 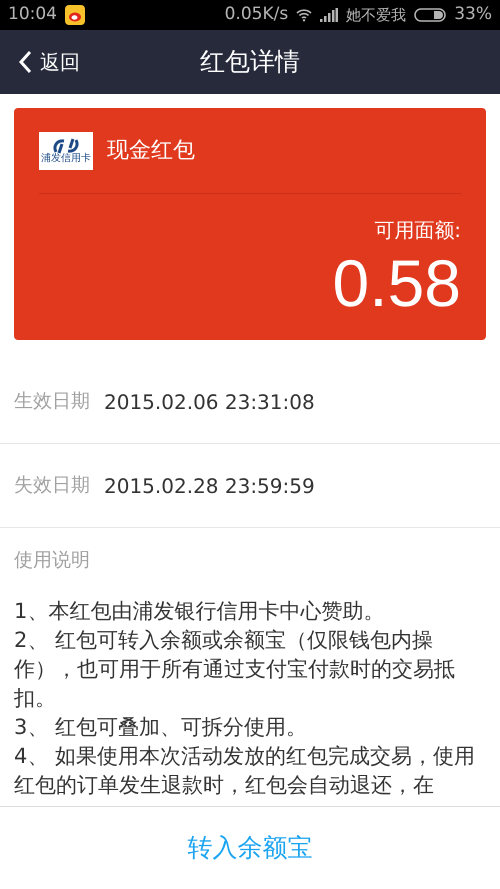 What do you see at coordinates (329, 15) in the screenshot?
I see `signal-icon` at bounding box center [329, 15].